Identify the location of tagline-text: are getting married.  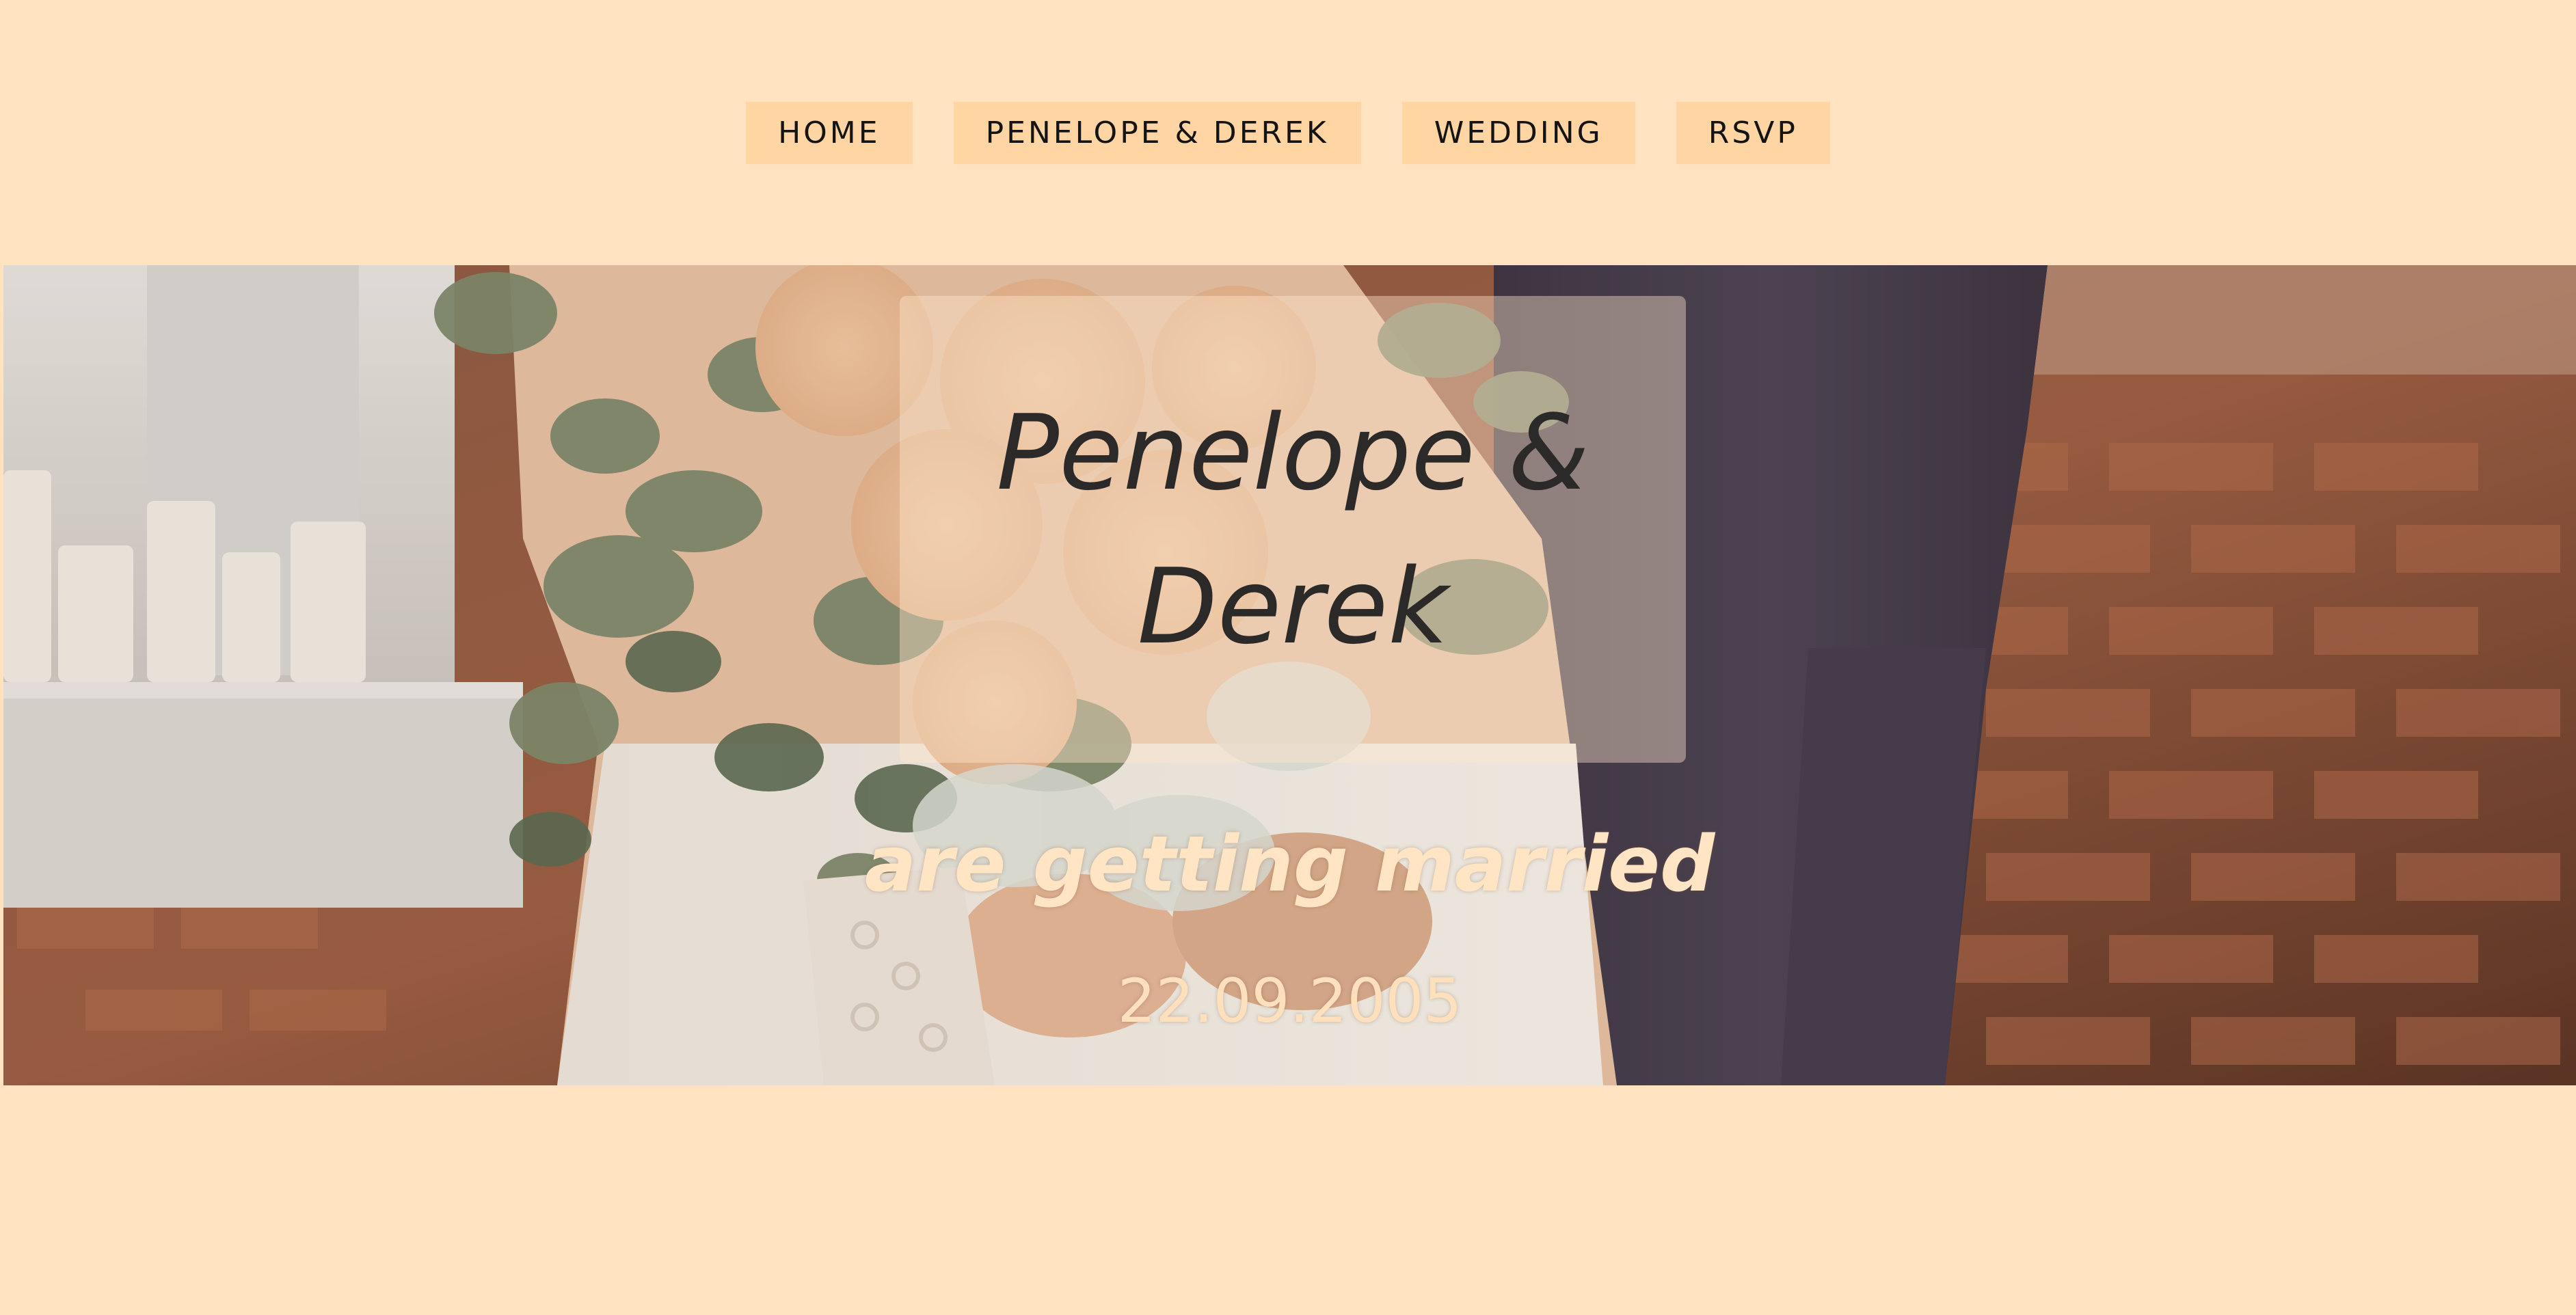
(1289, 864).